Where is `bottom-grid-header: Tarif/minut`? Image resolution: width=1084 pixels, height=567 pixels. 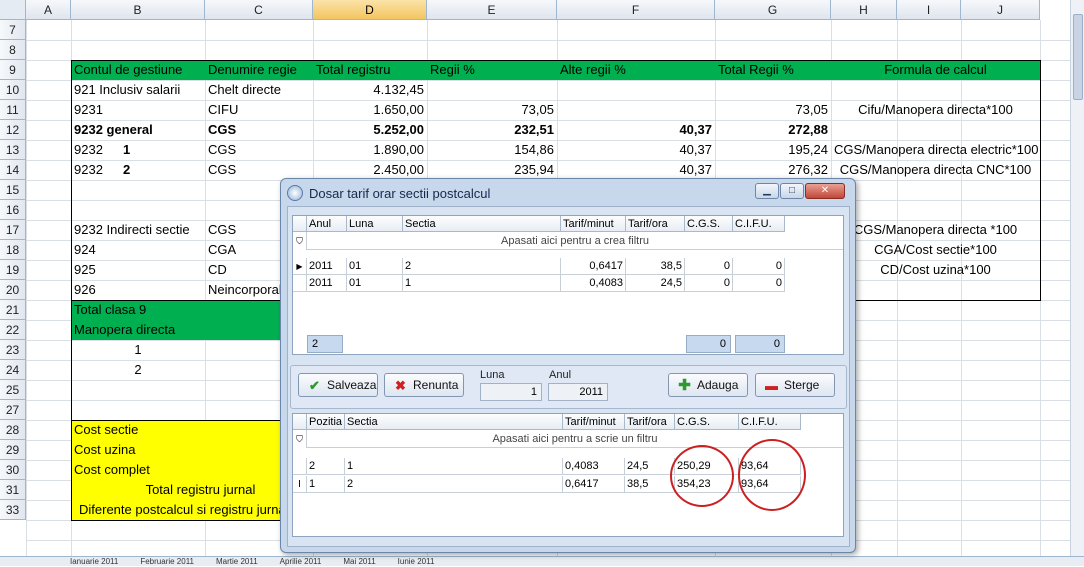
bottom-grid-header: Tarif/minut is located at coordinates (594, 422).